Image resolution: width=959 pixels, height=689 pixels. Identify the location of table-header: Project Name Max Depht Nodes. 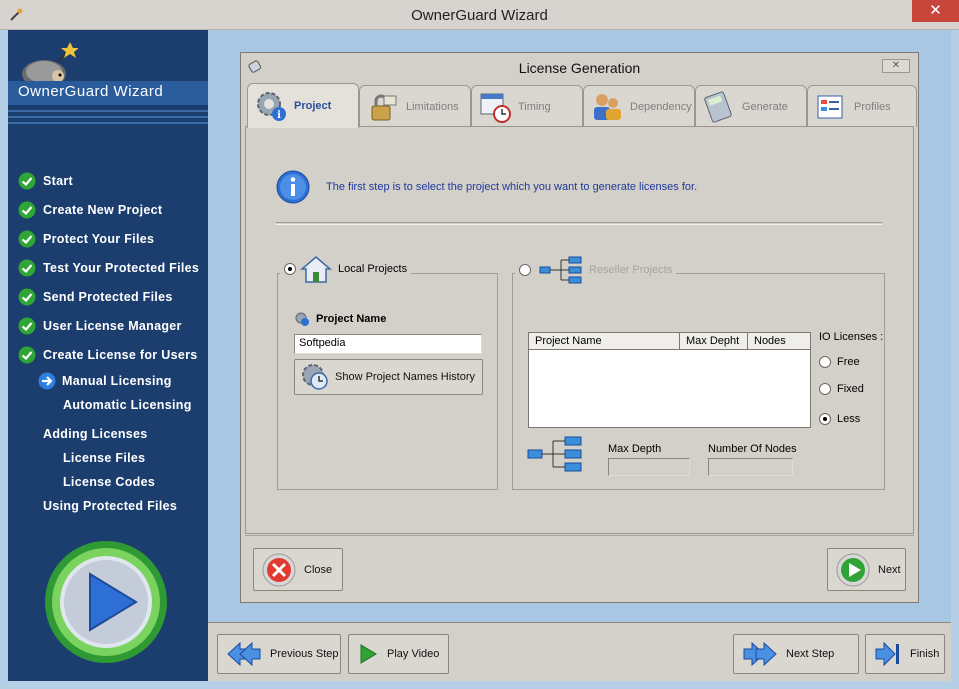
(669, 341).